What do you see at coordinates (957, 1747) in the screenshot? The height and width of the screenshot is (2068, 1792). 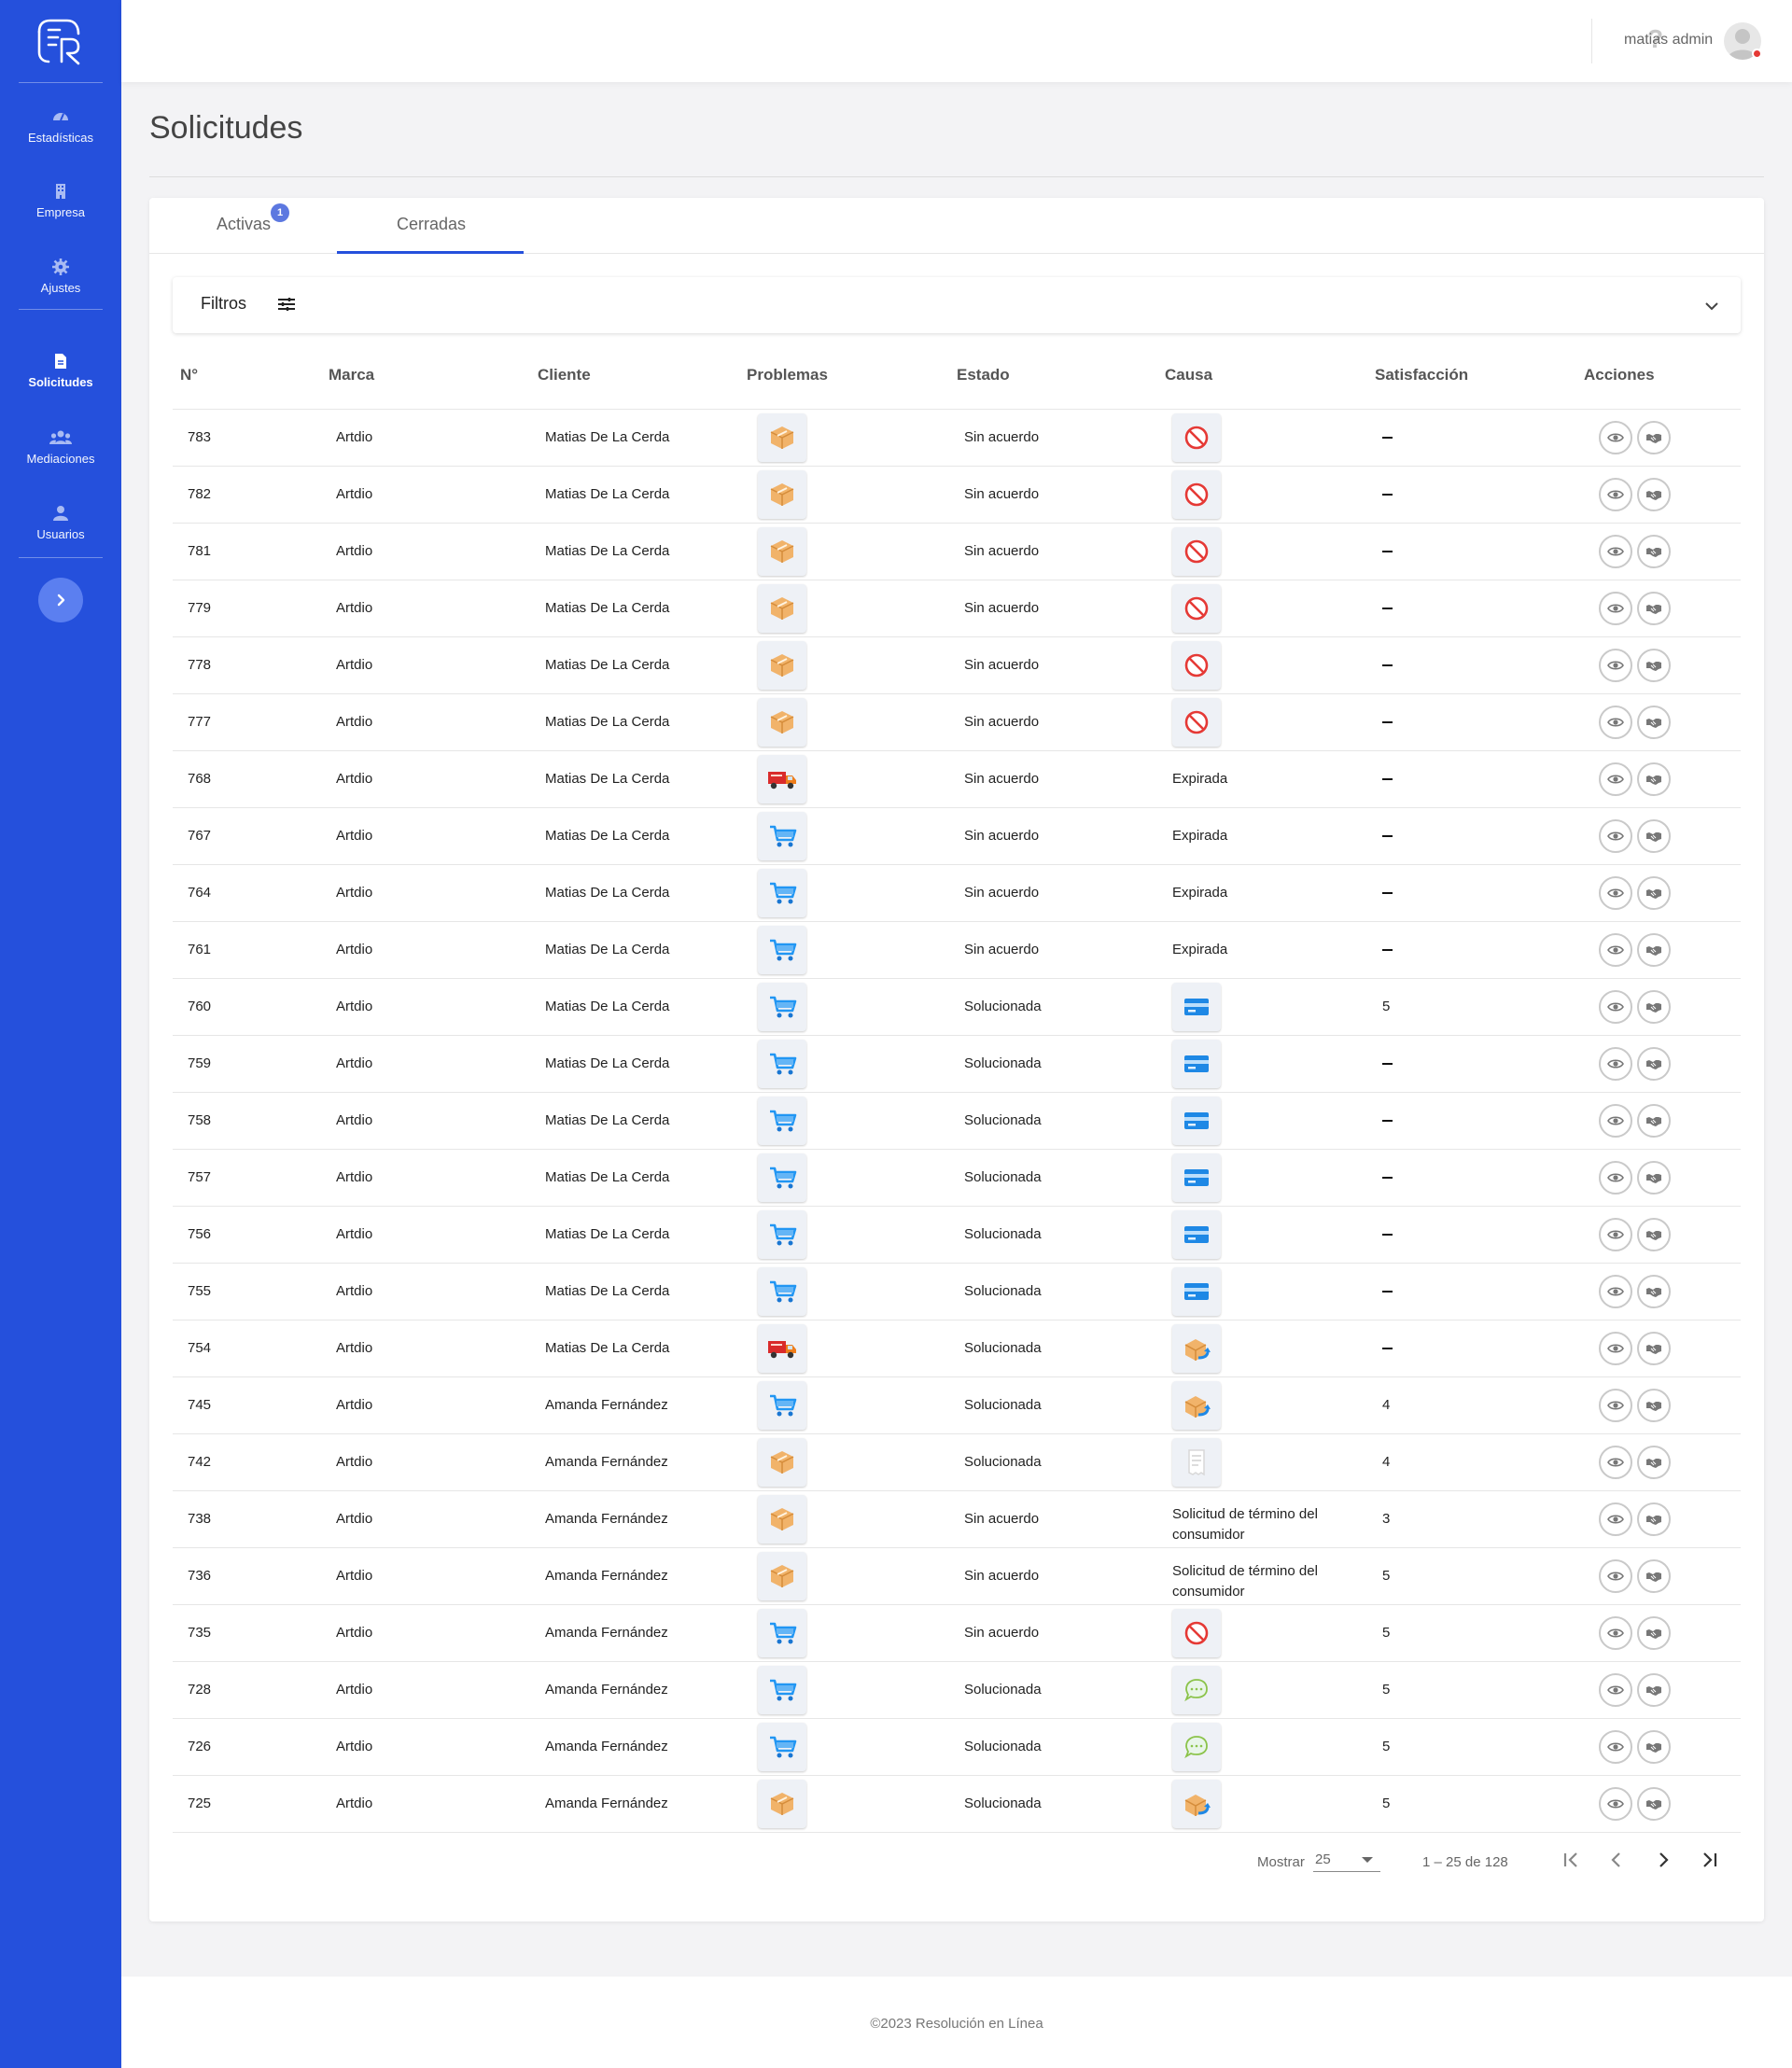 I see `table-row: 726 Artdio Amanda Fernández Solucionada 5` at bounding box center [957, 1747].